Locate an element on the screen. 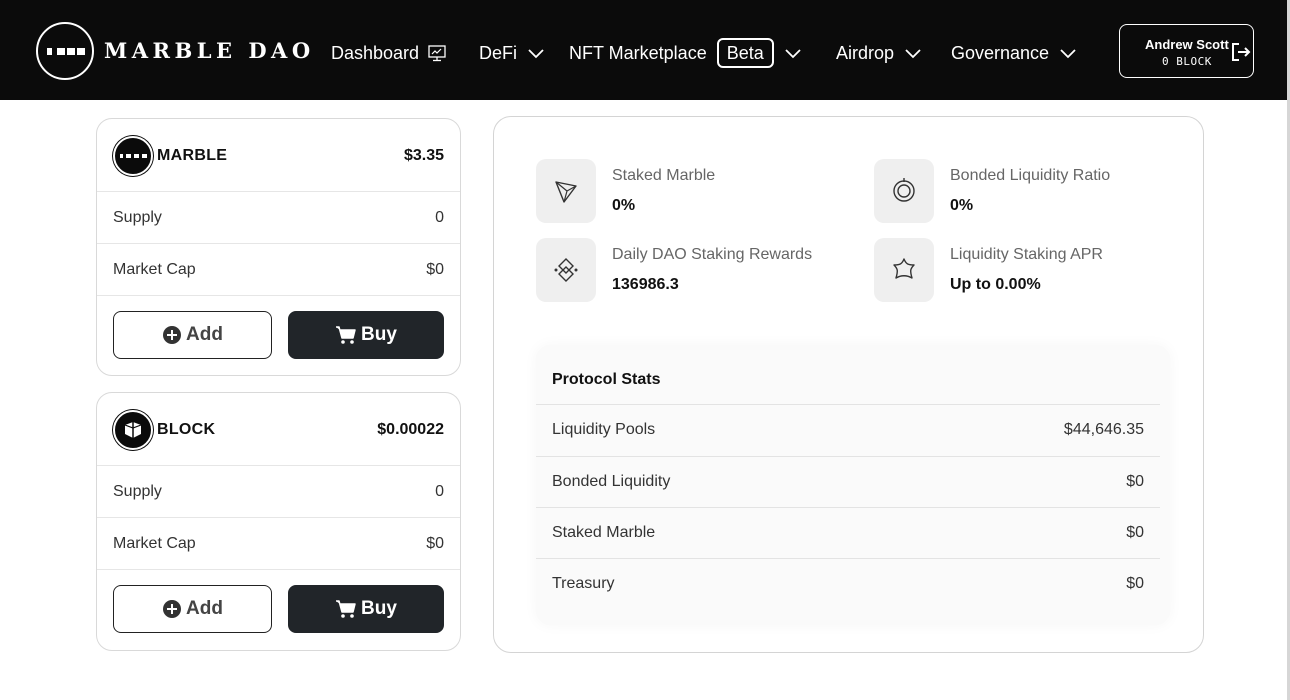  nav-item-nft-marketplace: NFT Marketplace Beta is located at coordinates (685, 53).